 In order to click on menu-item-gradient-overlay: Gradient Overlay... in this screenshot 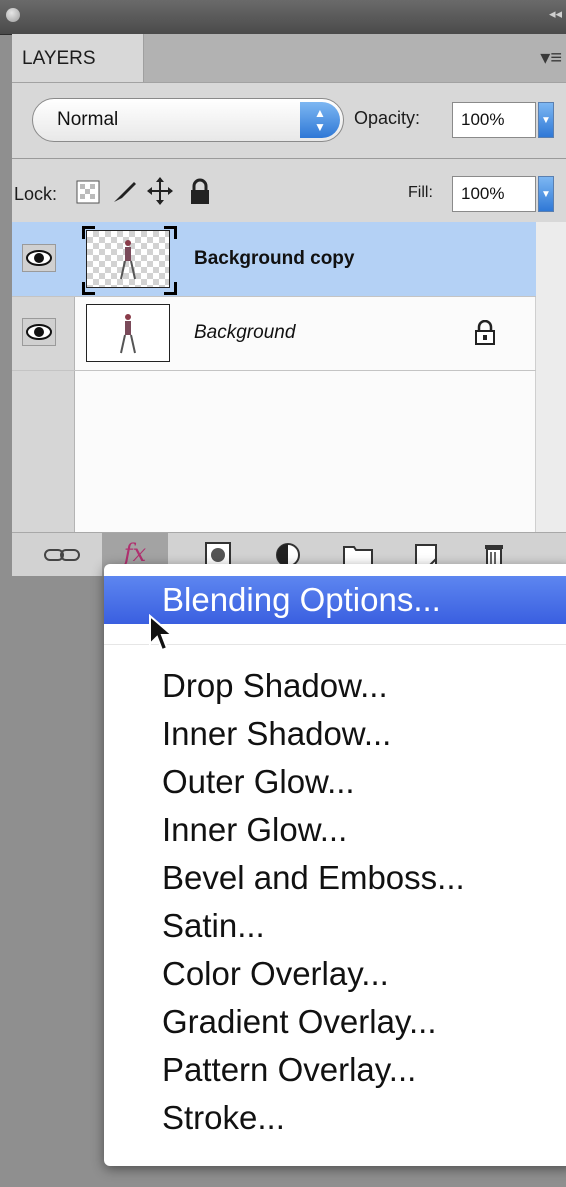, I will do `click(335, 1022)`.